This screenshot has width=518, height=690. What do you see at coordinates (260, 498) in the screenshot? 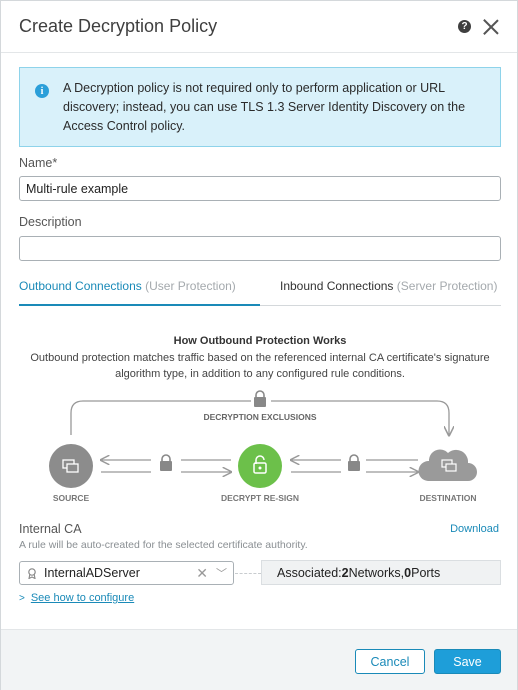
I see `decrypt-label: DECRYPT RE-SIGN` at bounding box center [260, 498].